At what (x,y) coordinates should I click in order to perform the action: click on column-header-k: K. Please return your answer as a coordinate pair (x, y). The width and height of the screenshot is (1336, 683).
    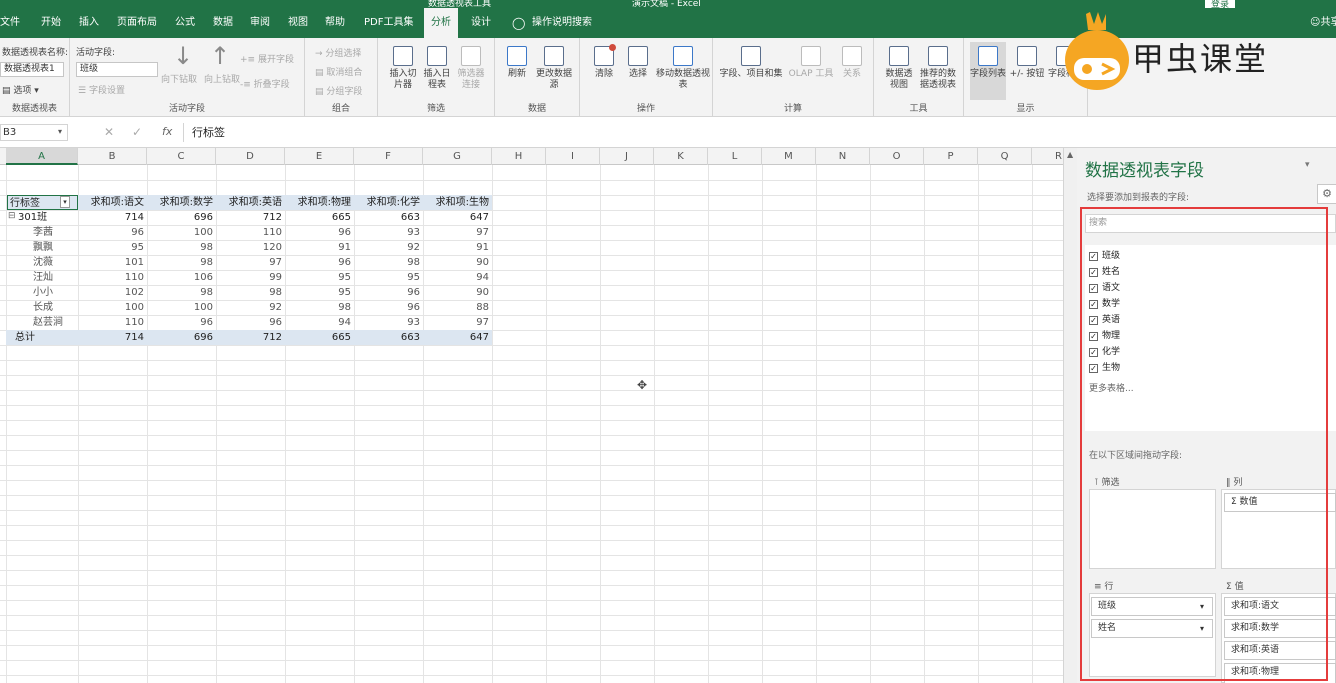
    Looking at the image, I should click on (681, 156).